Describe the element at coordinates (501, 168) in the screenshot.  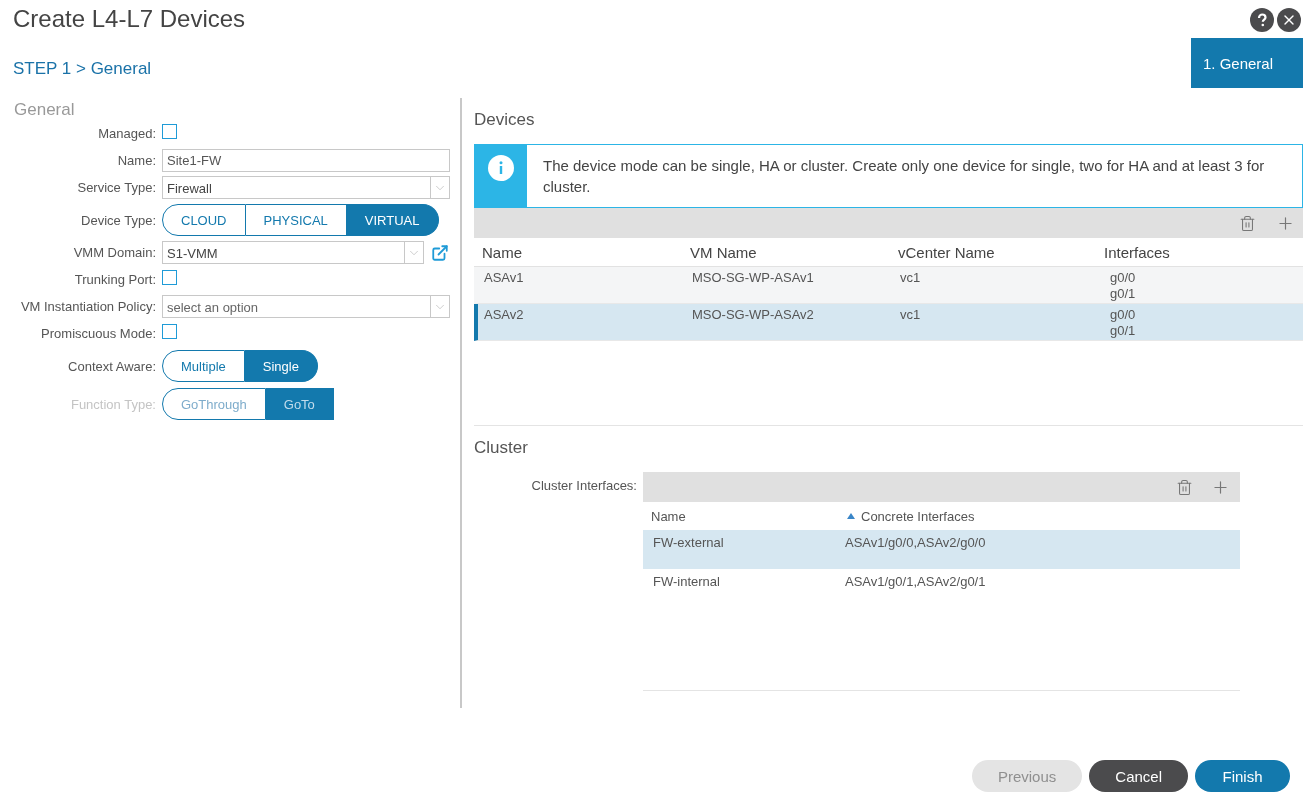
I see `info-icon` at that location.